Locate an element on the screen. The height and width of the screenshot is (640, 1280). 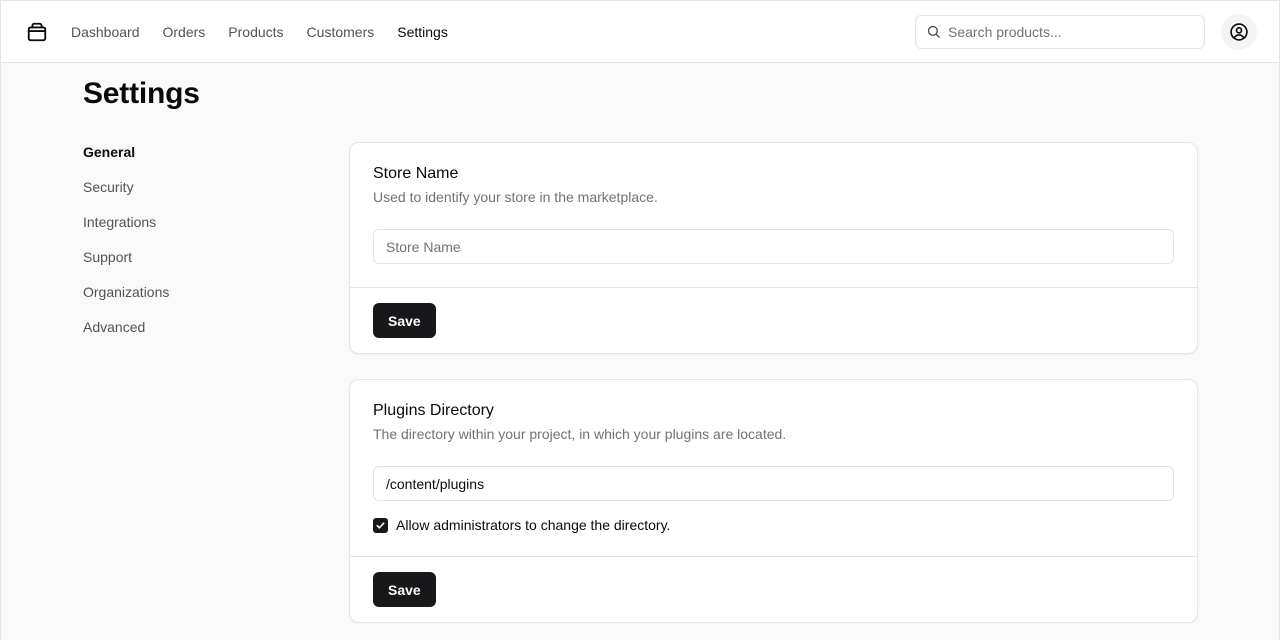
nav-settings: Settings is located at coordinates (422, 32).